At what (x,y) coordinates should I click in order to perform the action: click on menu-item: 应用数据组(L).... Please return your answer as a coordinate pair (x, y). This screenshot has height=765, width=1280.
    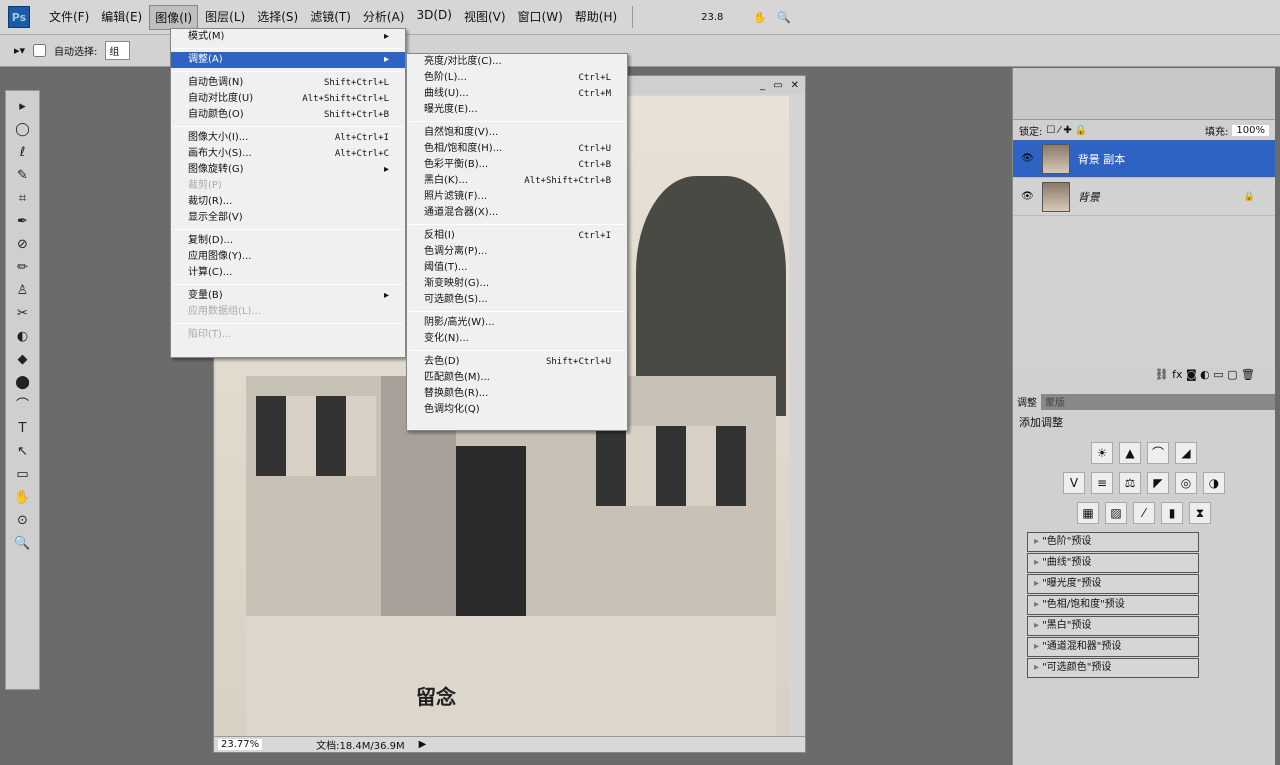
    Looking at the image, I should click on (288, 312).